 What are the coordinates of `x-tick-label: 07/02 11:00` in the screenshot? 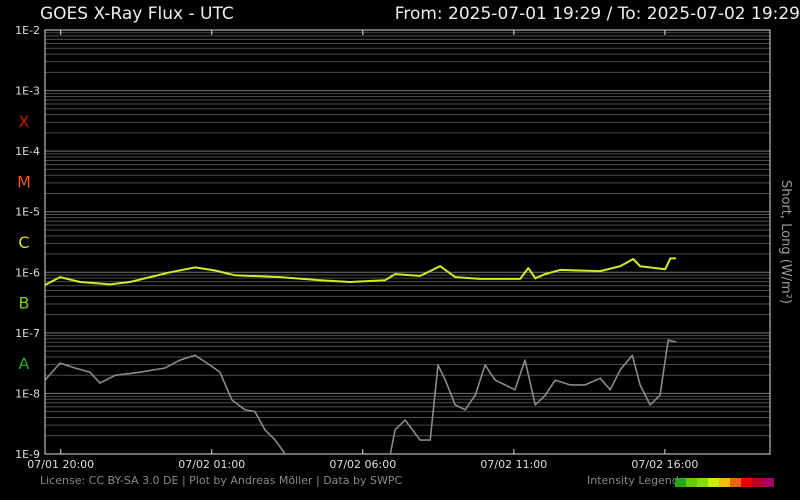 It's located at (513, 464).